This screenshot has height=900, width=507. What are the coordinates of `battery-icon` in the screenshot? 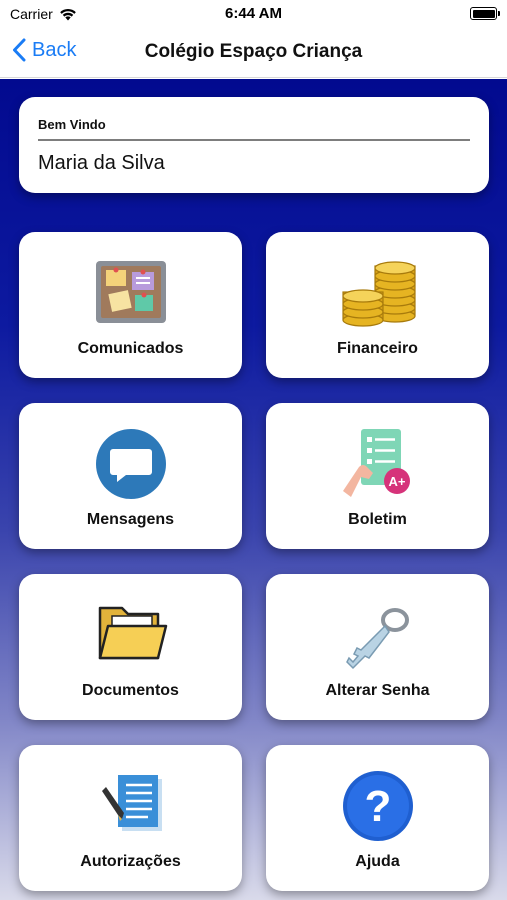 It's located at (485, 13).